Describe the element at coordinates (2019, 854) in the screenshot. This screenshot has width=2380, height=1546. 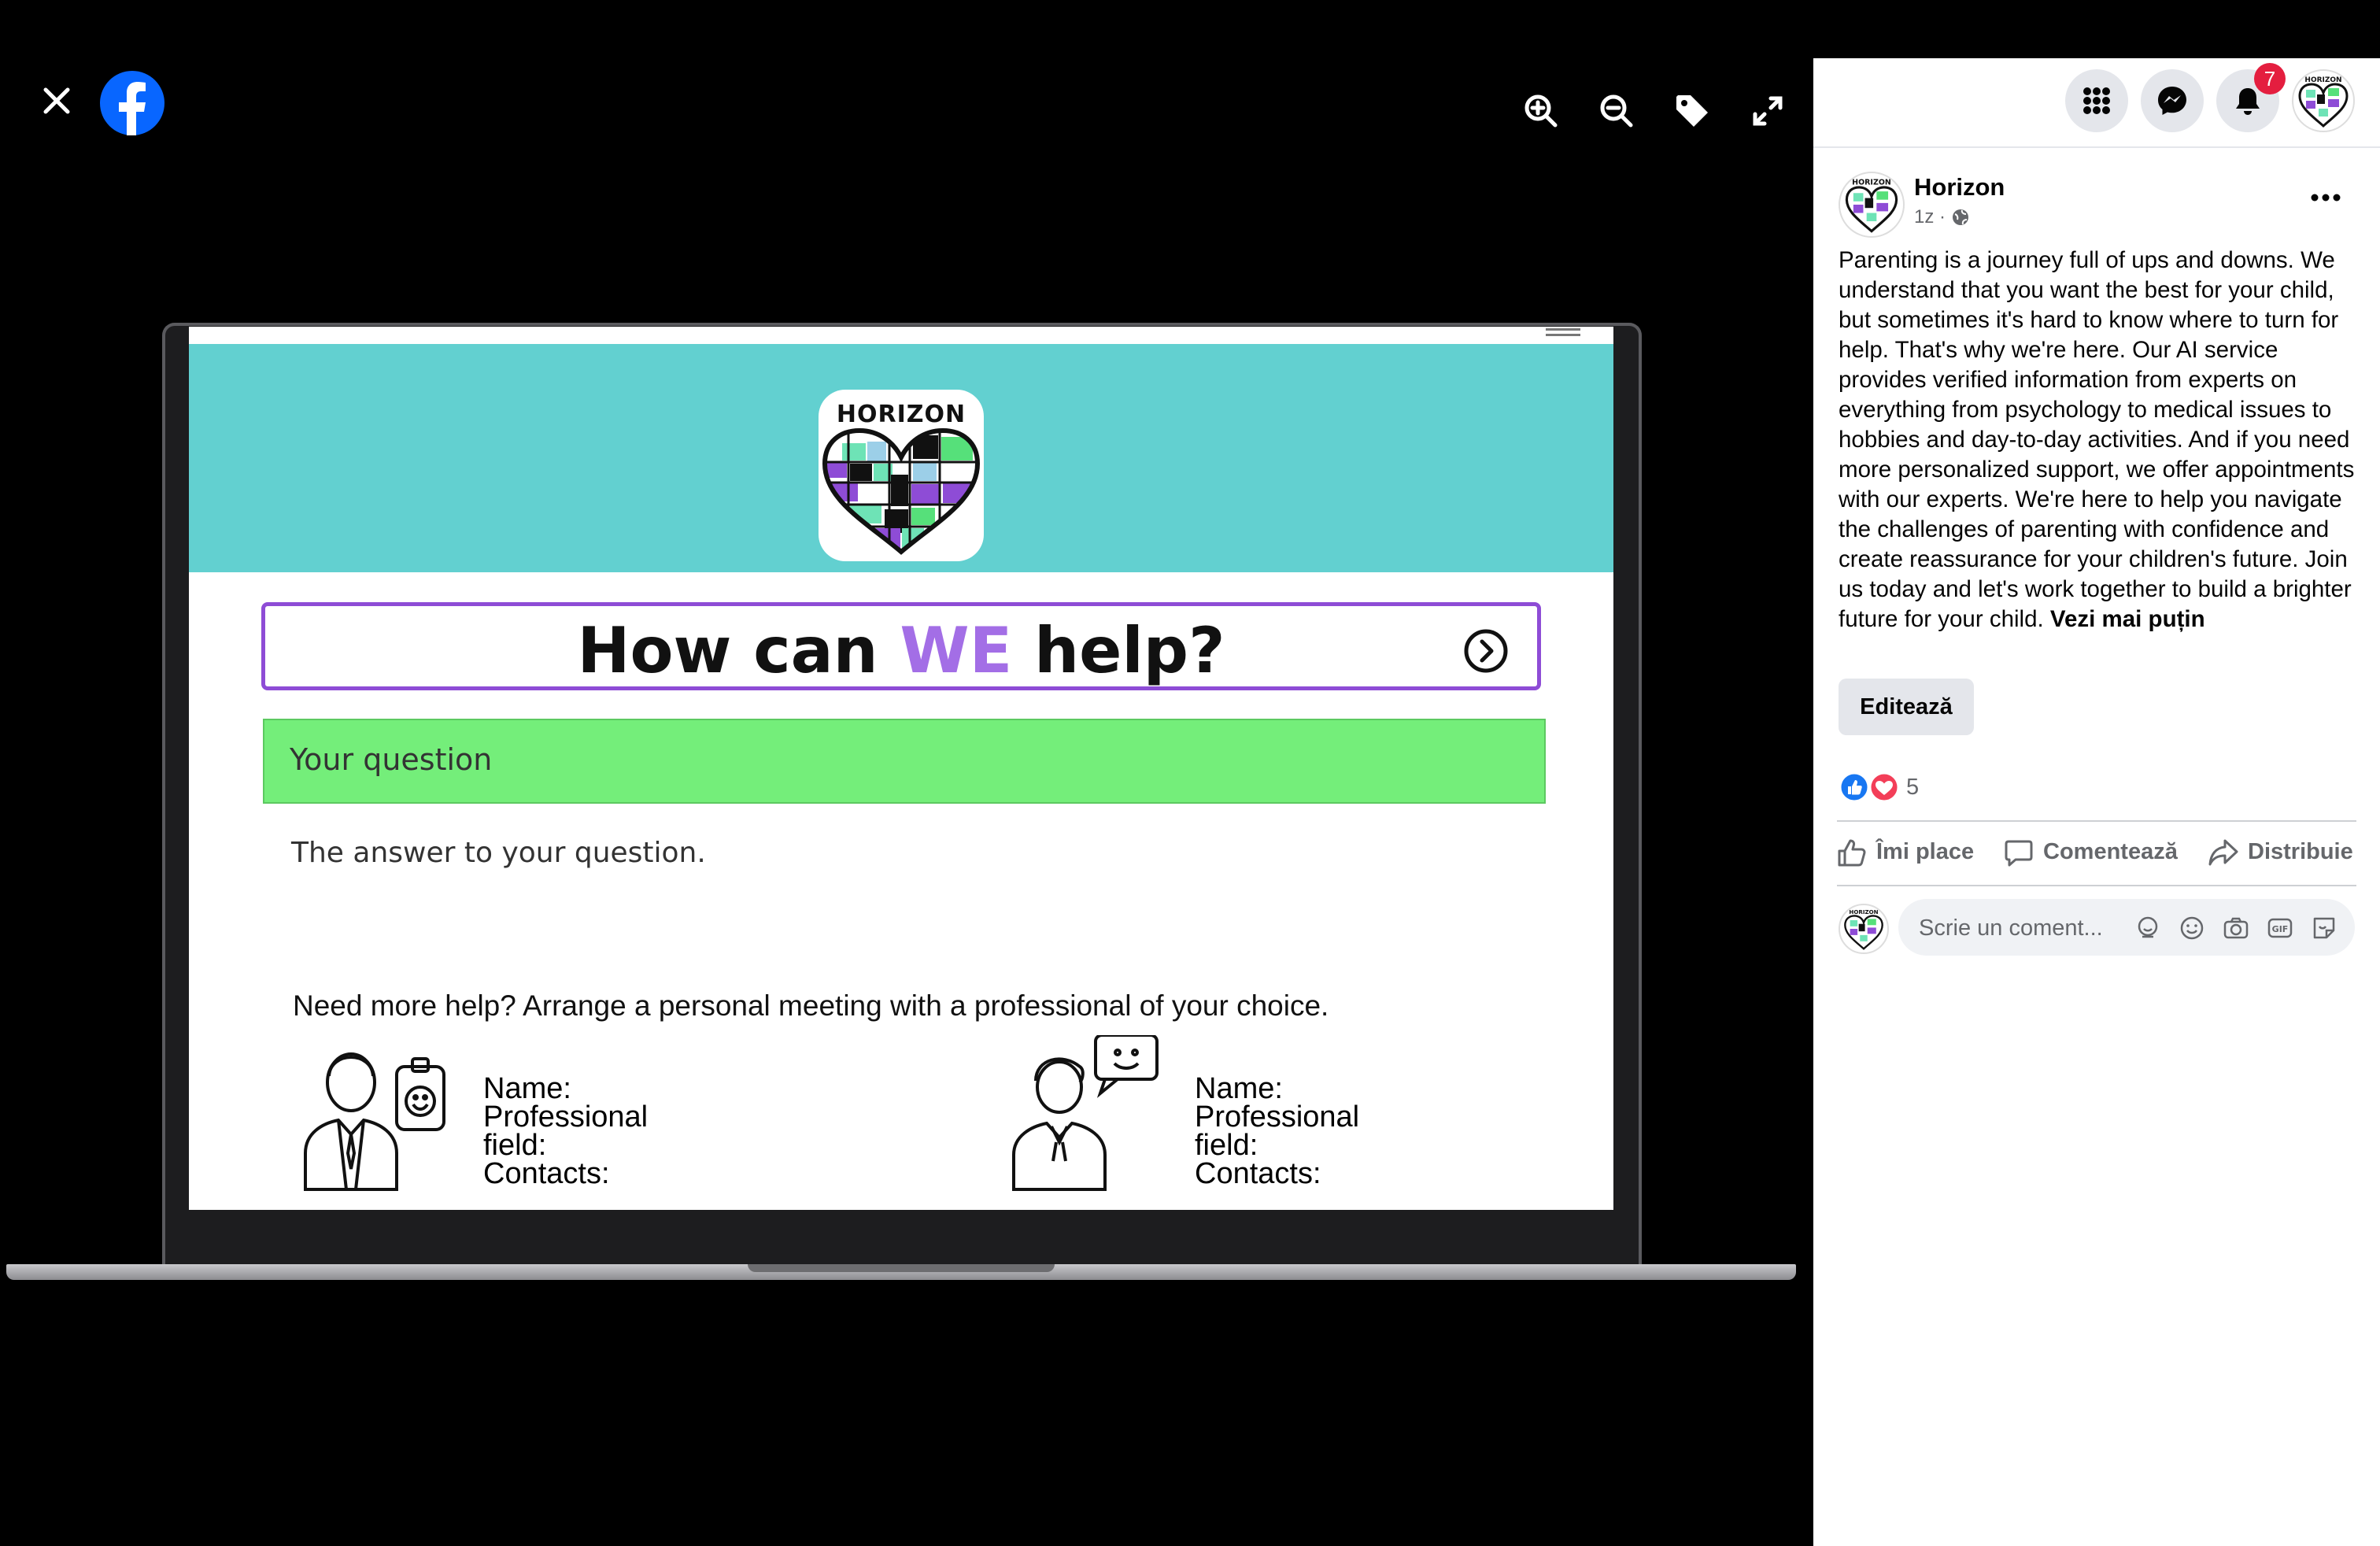
I see `comment-bubble-icon` at that location.